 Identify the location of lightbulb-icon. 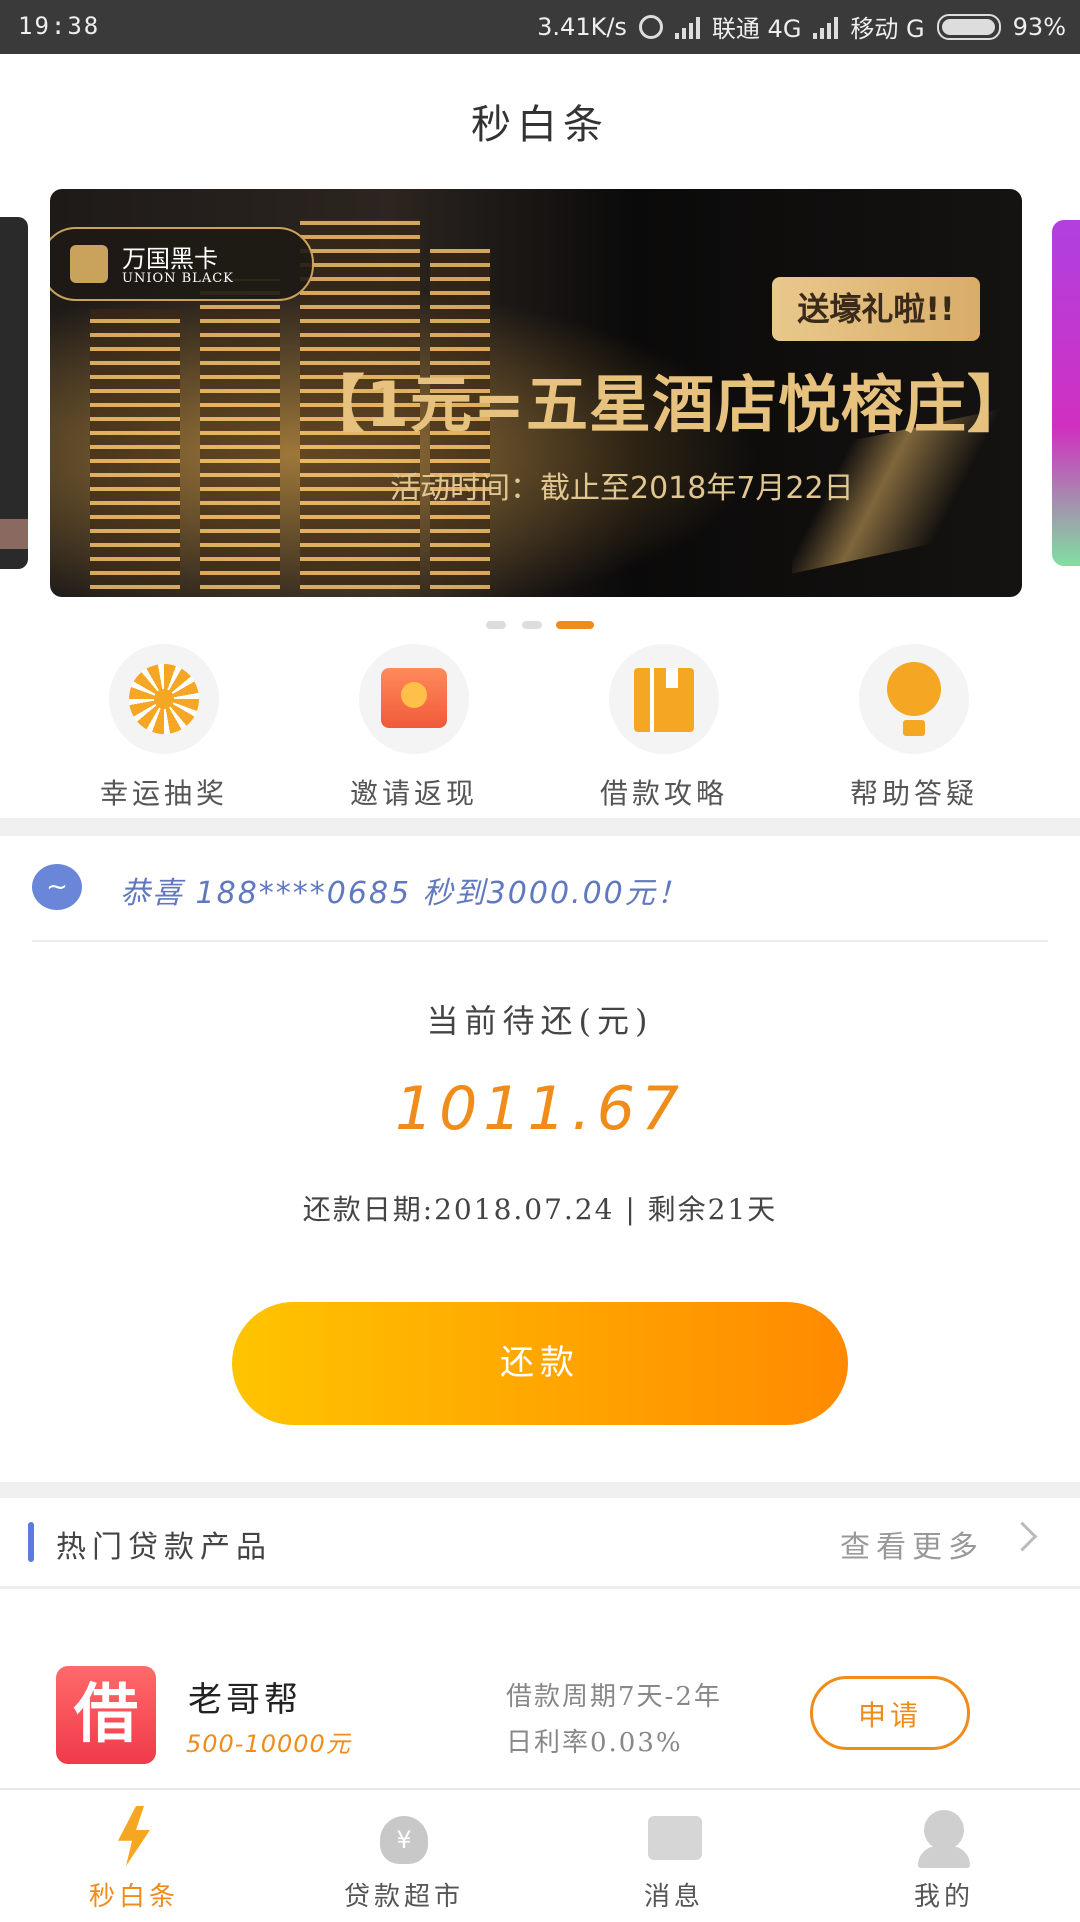
(914, 699).